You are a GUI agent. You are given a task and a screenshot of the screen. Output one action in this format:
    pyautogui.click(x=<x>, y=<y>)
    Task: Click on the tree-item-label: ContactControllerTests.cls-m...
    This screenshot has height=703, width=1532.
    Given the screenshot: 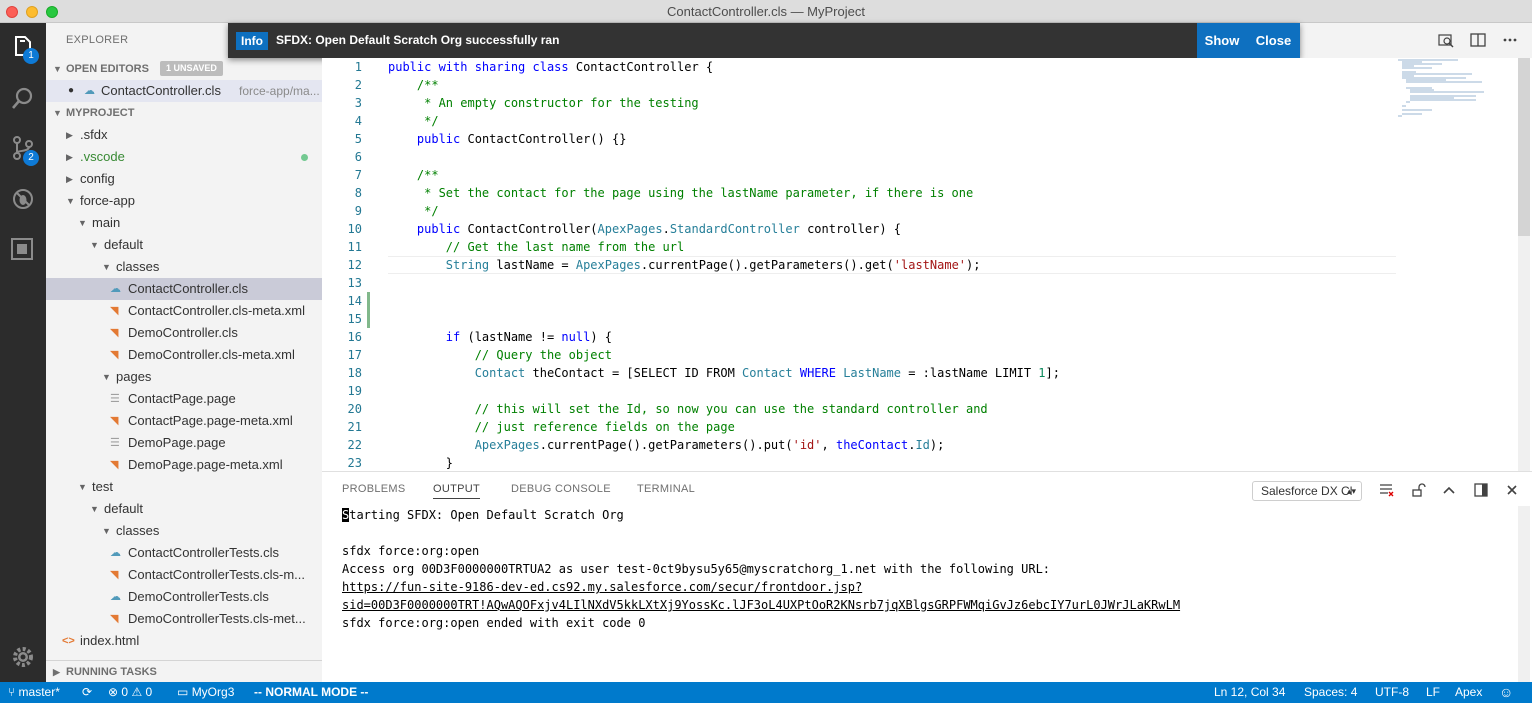 What is the action you would take?
    pyautogui.click(x=216, y=574)
    